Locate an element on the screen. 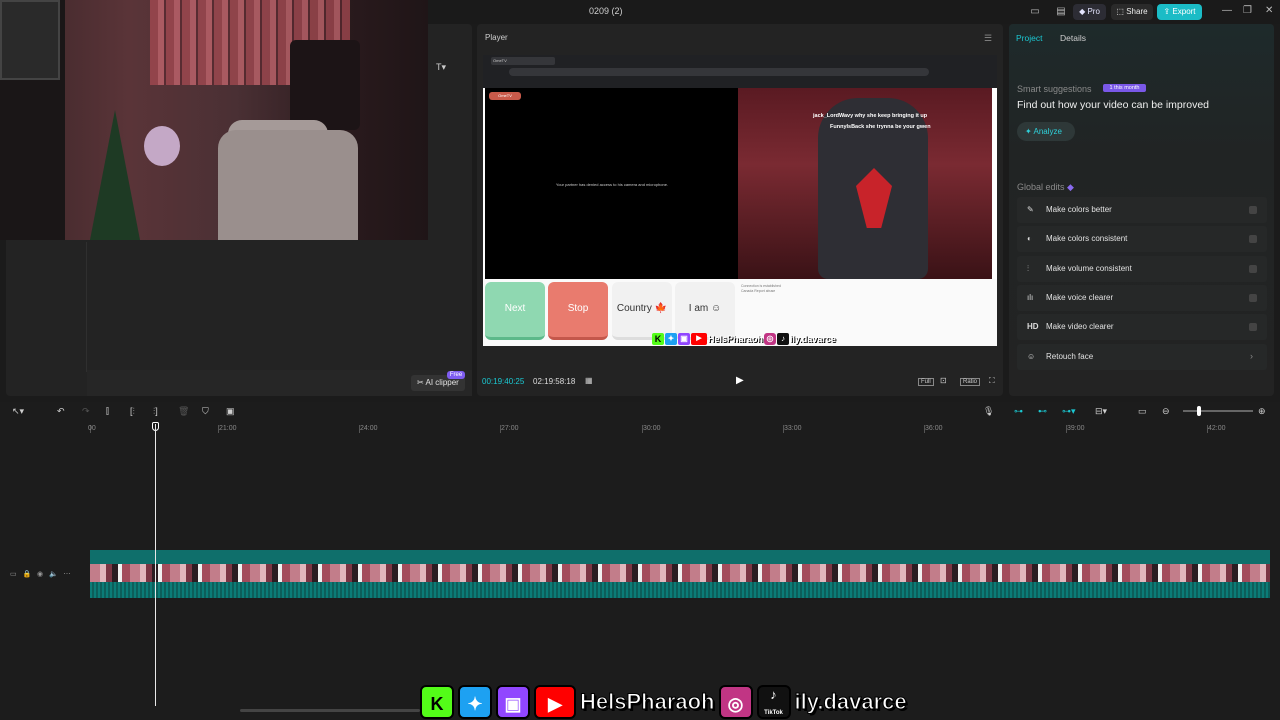 The height and width of the screenshot is (720, 1280). image-edit-icon: ▣ is located at coordinates (230, 411).